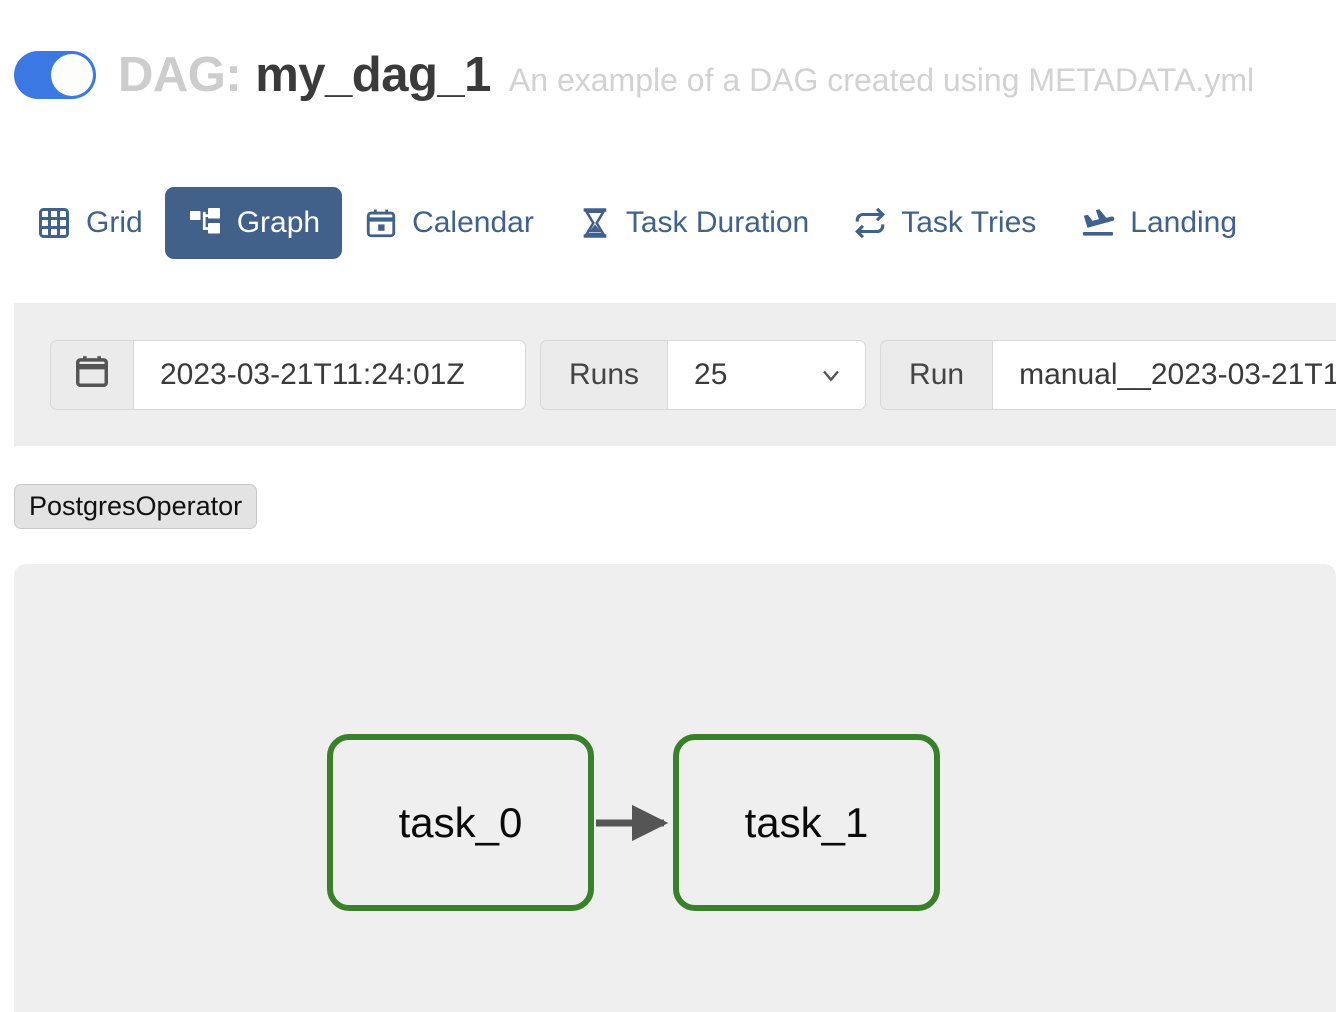  Describe the element at coordinates (180, 75) in the screenshot. I see `dag-label: DAG:` at that location.